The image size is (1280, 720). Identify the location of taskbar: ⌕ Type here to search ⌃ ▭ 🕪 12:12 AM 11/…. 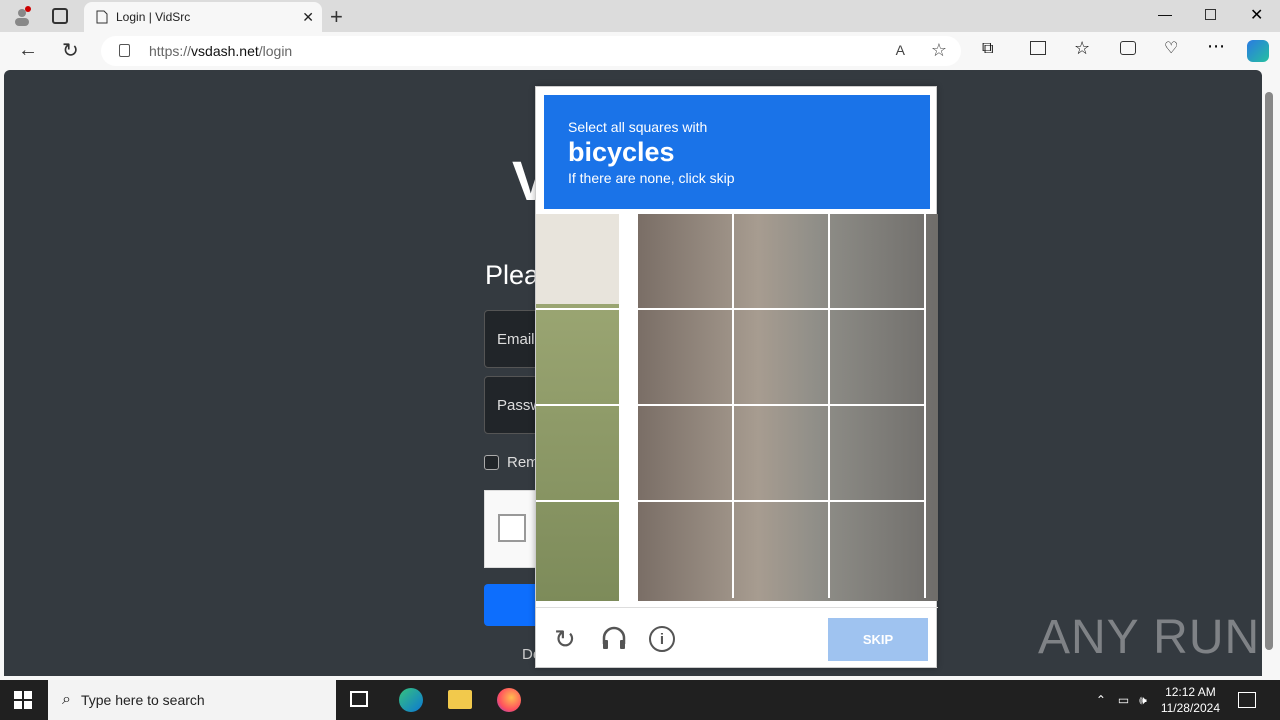
(640, 700).